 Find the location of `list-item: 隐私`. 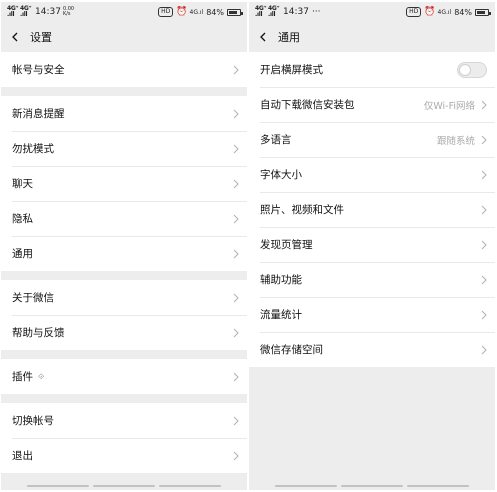

list-item: 隐私 is located at coordinates (124, 218).